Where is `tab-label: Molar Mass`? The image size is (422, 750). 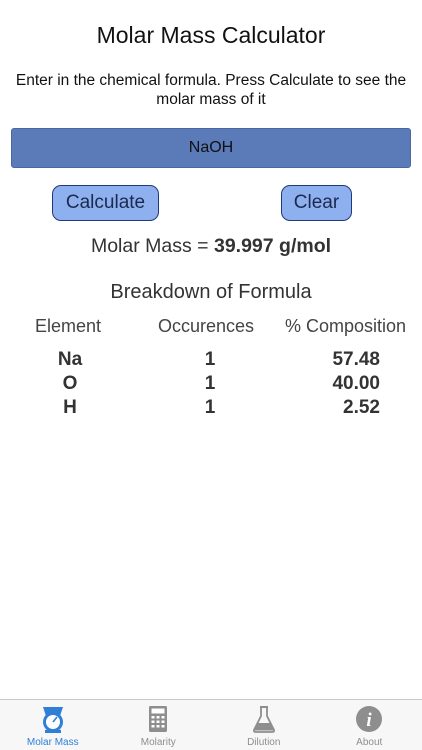
tab-label: Molar Mass is located at coordinates (52, 742).